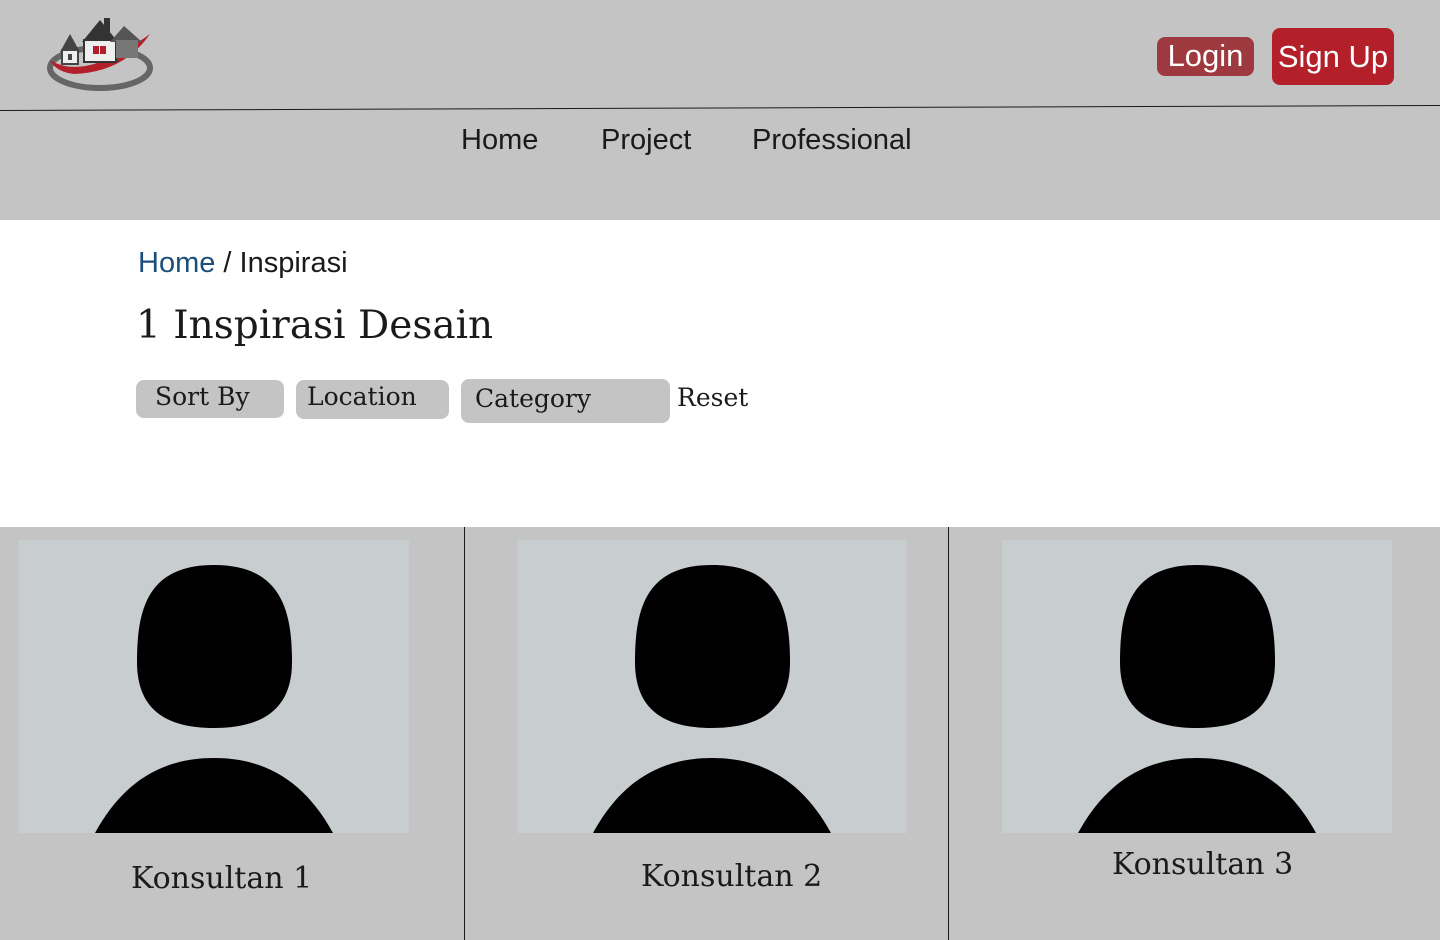 This screenshot has width=1440, height=940. Describe the element at coordinates (1205, 56) in the screenshot. I see `login-button: Login` at that location.